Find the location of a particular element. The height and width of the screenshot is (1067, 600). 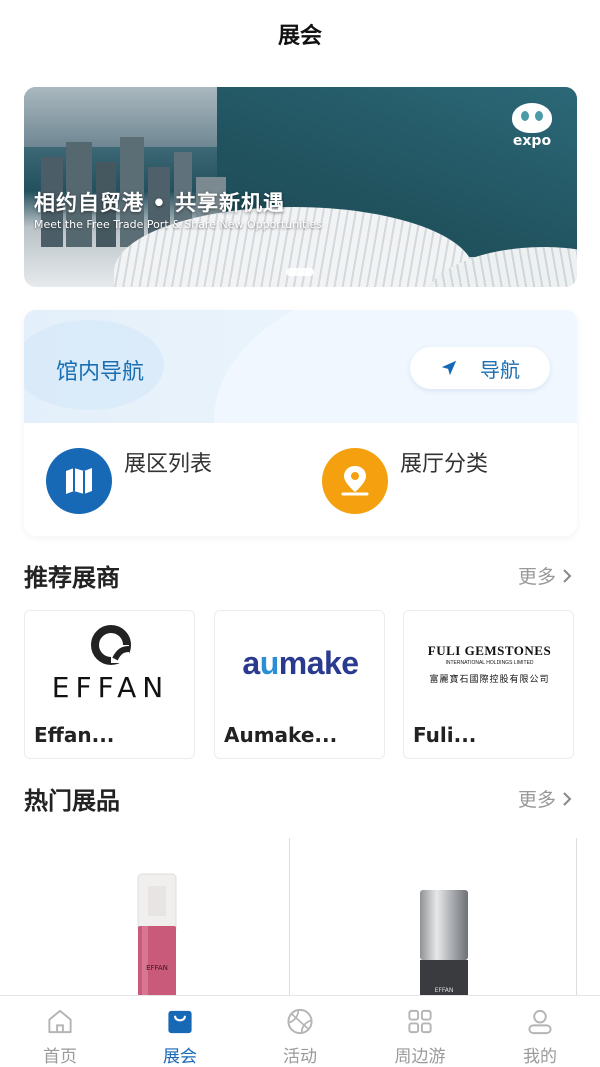

tab-nearby-tours: 周边游 is located at coordinates (420, 1031).